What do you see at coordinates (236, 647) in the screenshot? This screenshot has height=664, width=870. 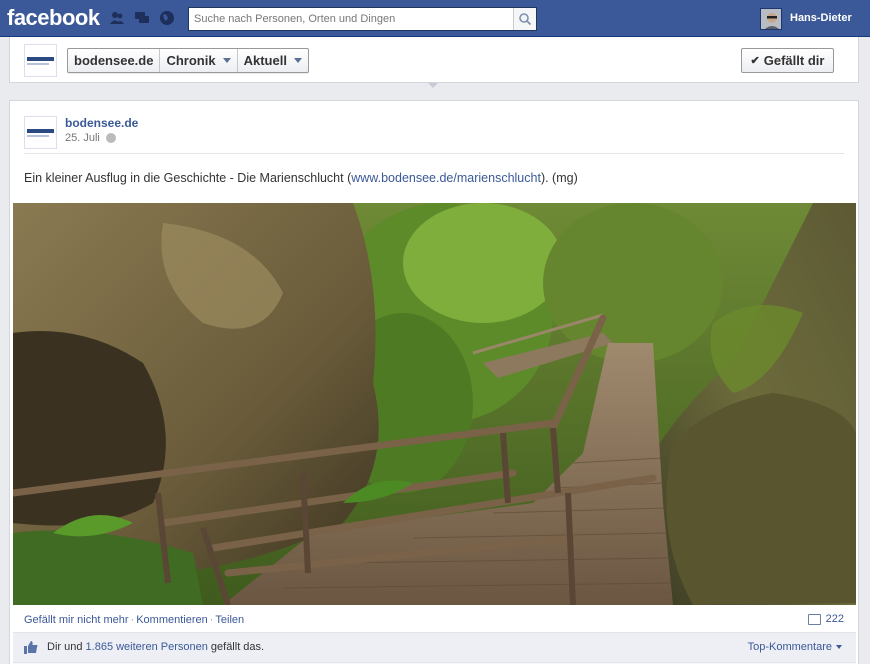 I see `likes-suffix: gefällt das.` at bounding box center [236, 647].